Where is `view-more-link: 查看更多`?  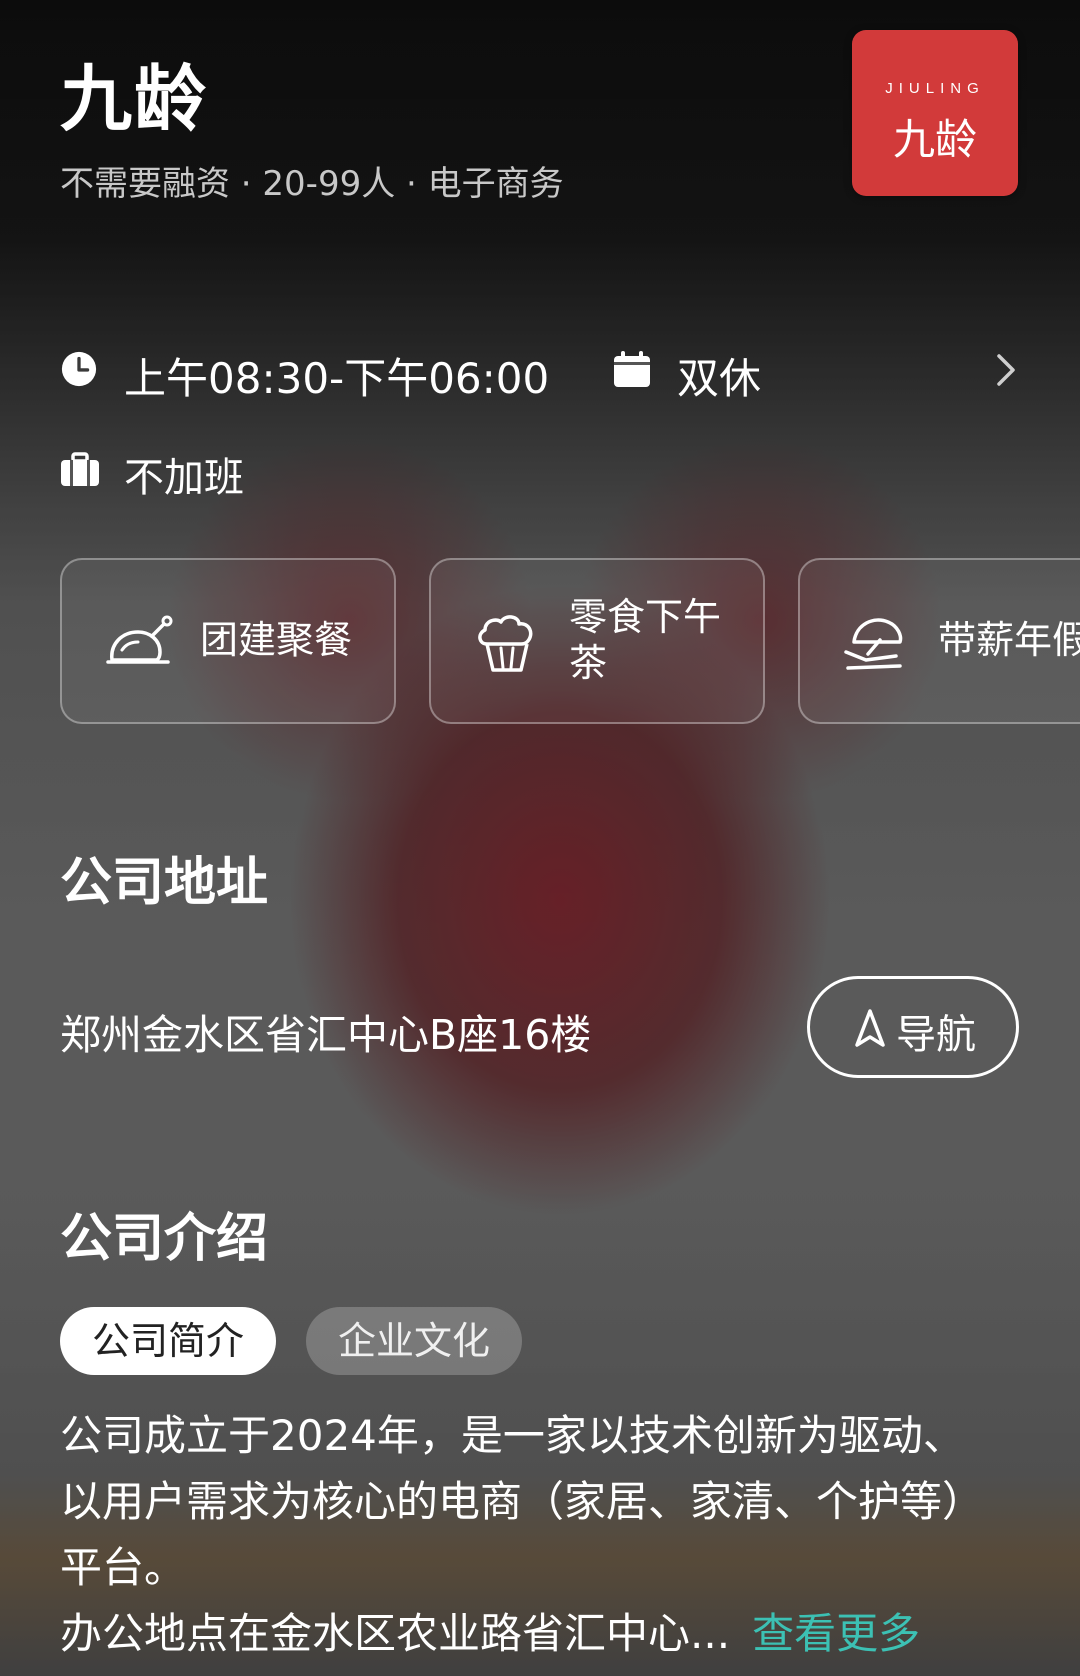
view-more-link: 查看更多 is located at coordinates (836, 1633).